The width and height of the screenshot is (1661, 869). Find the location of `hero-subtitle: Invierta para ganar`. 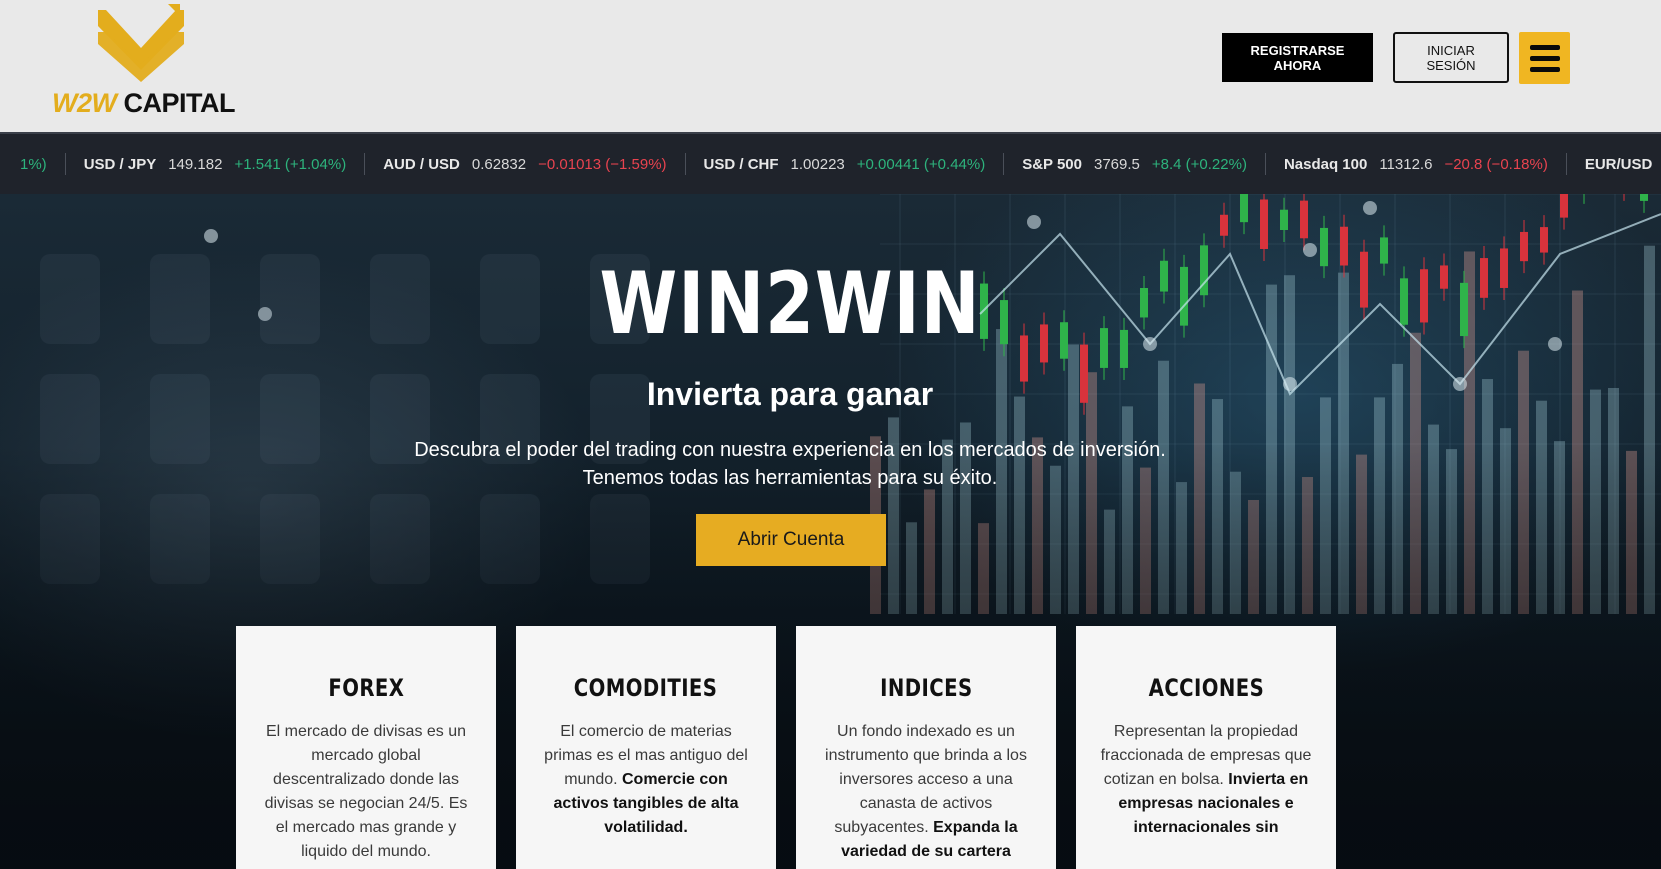

hero-subtitle: Invierta para ganar is located at coordinates (790, 394).